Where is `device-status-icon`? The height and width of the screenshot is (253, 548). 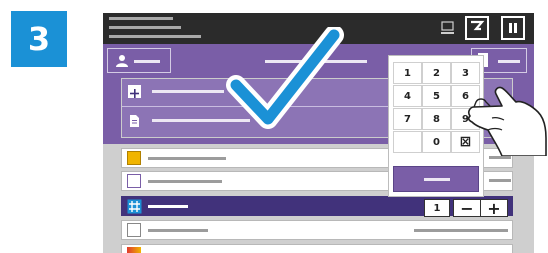
device-status-icon is located at coordinates (448, 29).